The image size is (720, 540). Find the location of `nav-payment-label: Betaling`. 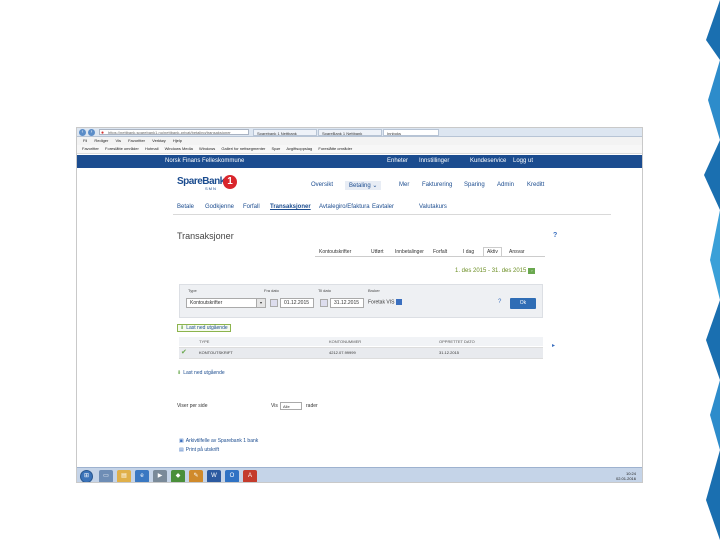

nav-payment-label: Betaling is located at coordinates (360, 186).